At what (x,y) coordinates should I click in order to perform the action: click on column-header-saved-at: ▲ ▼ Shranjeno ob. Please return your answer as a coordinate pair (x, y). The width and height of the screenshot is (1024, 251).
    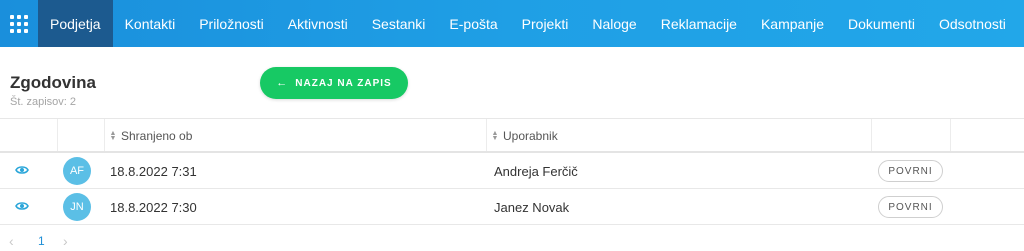
    Looking at the image, I should click on (151, 135).